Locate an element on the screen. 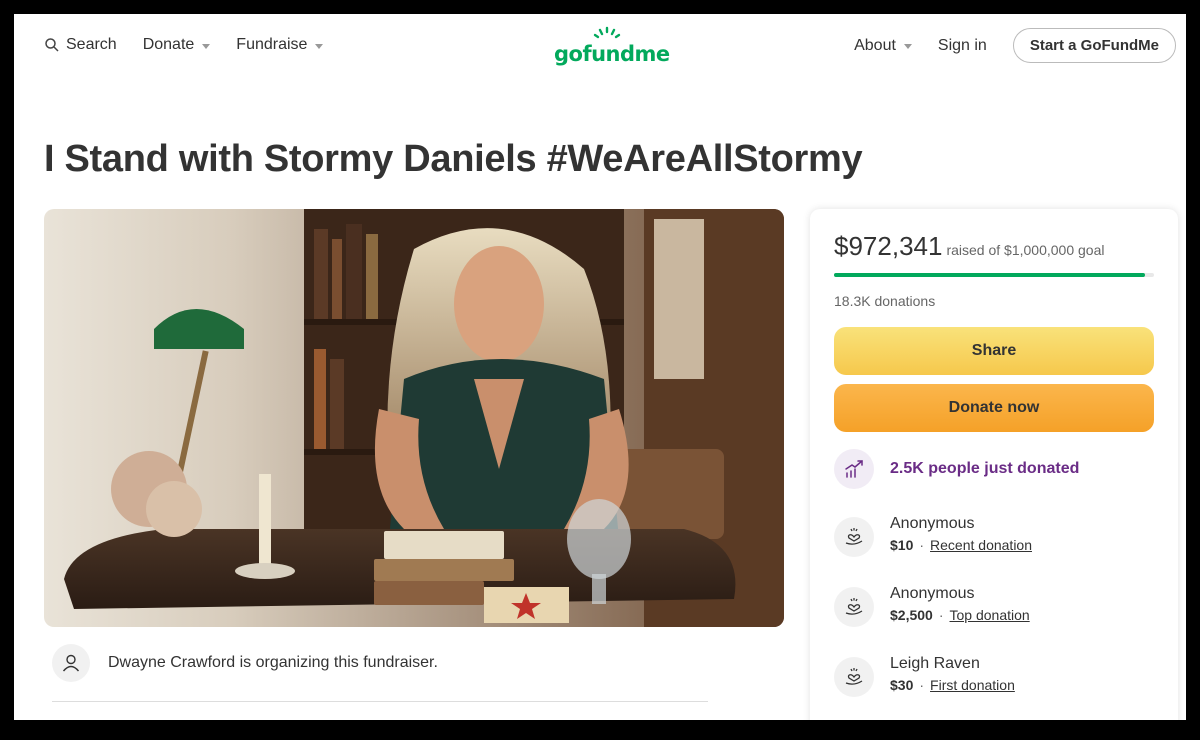 This screenshot has width=1200, height=740. donate-menu: Donate is located at coordinates (177, 45).